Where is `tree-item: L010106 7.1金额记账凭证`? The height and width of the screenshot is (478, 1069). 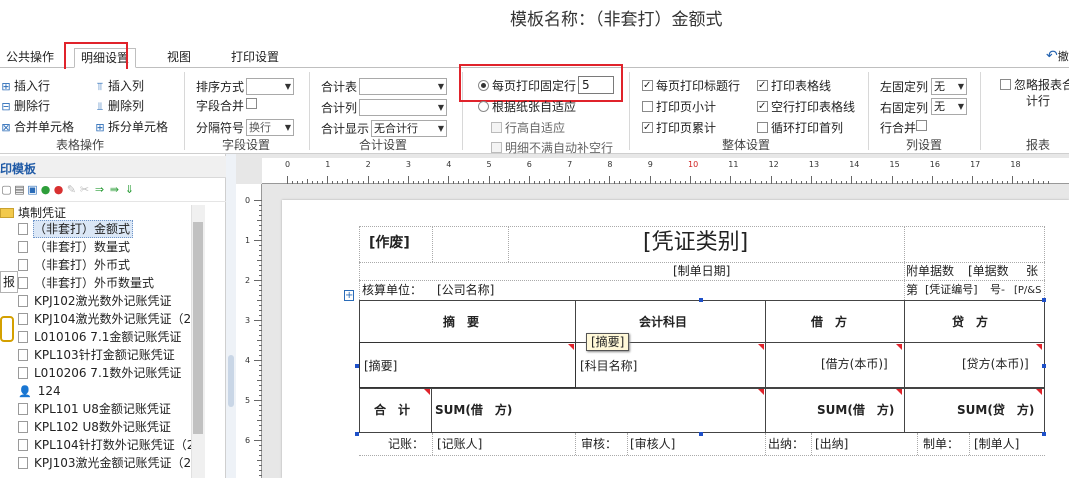 tree-item: L010106 7.1金额记账凭证 is located at coordinates (99, 337).